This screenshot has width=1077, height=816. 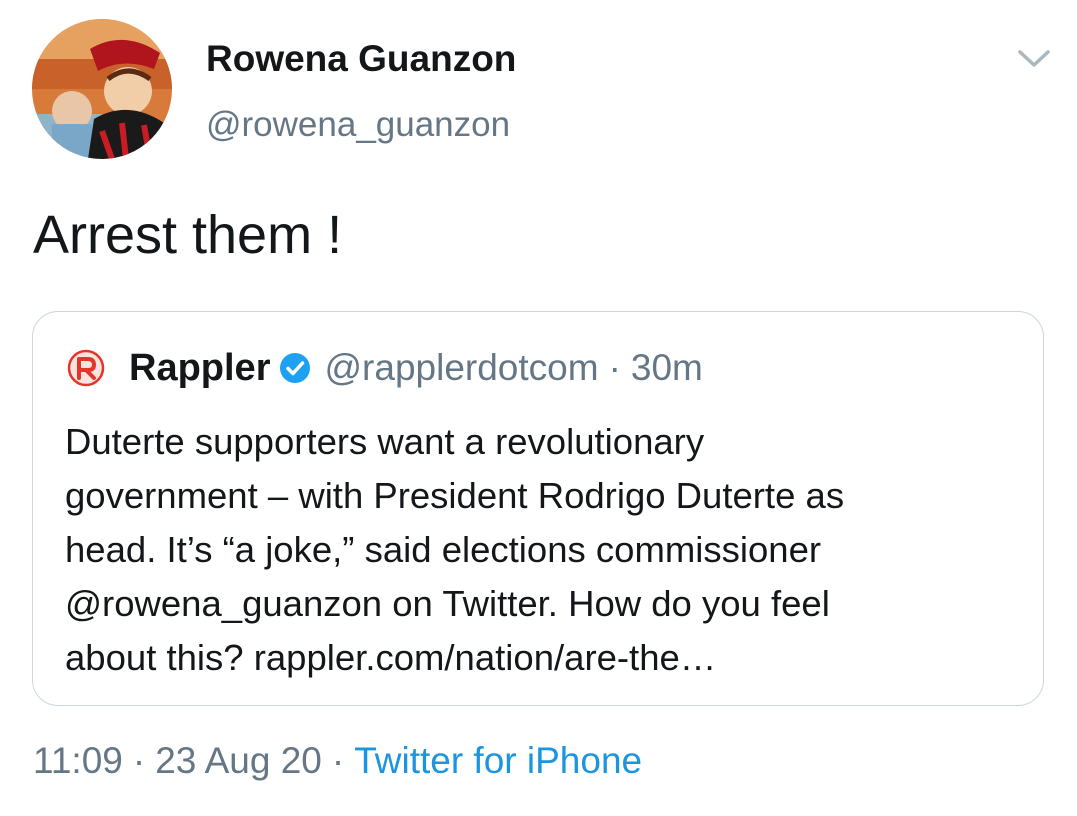 What do you see at coordinates (1034, 58) in the screenshot?
I see `chevron-down-icon` at bounding box center [1034, 58].